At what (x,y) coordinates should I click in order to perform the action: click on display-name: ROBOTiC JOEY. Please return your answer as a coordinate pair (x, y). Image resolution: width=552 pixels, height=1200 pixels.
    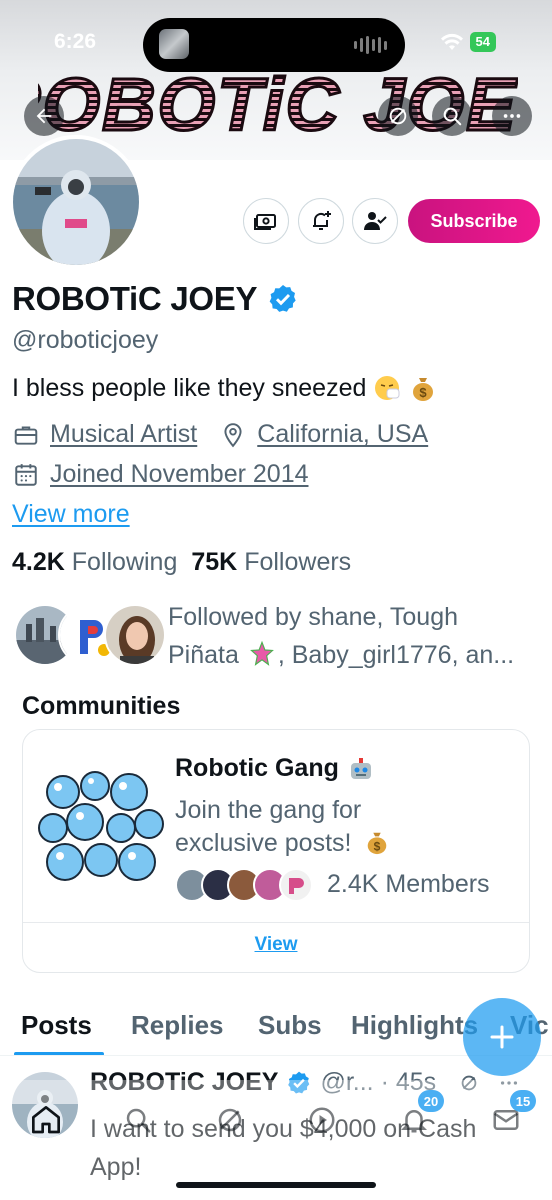
    Looking at the image, I should click on (135, 298).